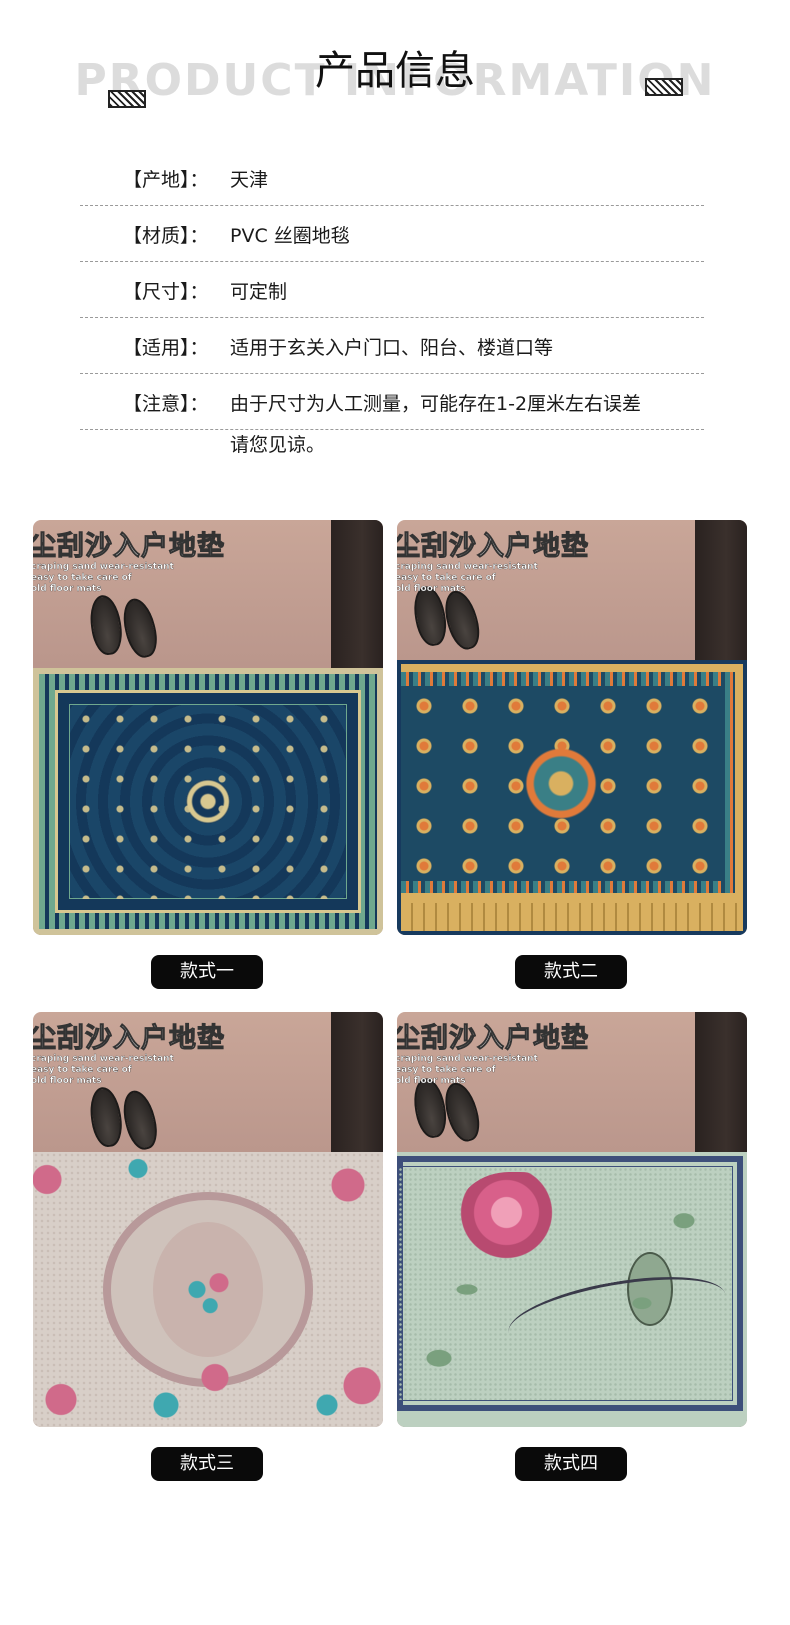  What do you see at coordinates (166, 292) in the screenshot?
I see `info-label: 【尺寸】：` at bounding box center [166, 292].